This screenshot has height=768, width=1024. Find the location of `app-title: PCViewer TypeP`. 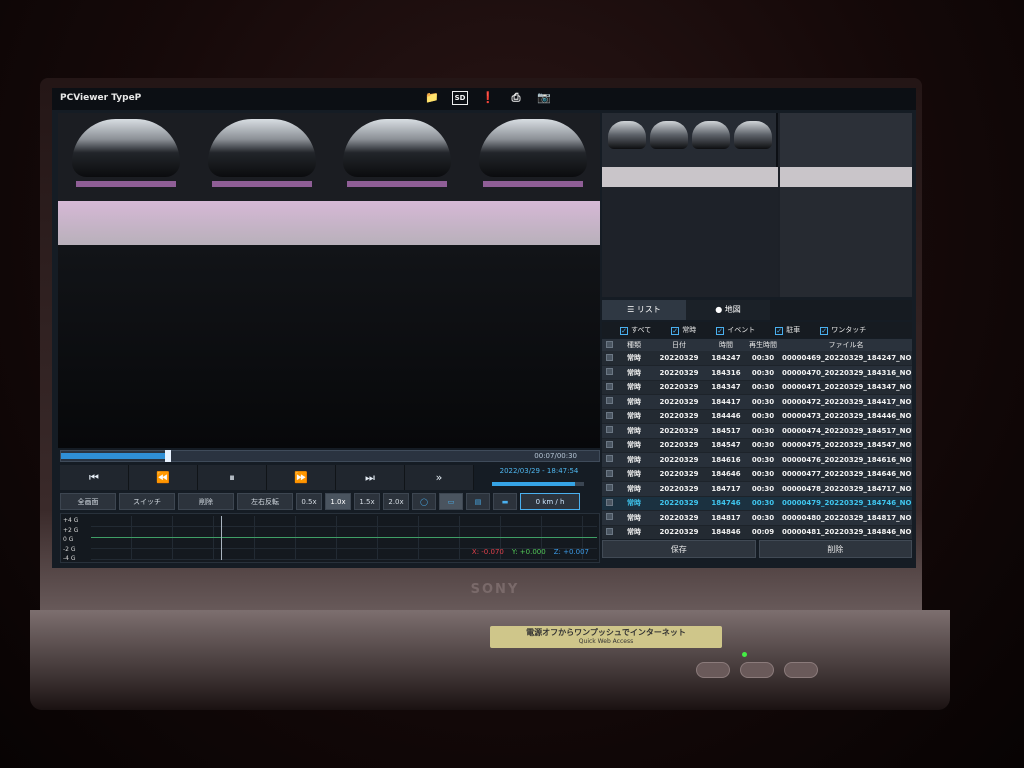

app-title: PCViewer TypeP is located at coordinates (101, 98).